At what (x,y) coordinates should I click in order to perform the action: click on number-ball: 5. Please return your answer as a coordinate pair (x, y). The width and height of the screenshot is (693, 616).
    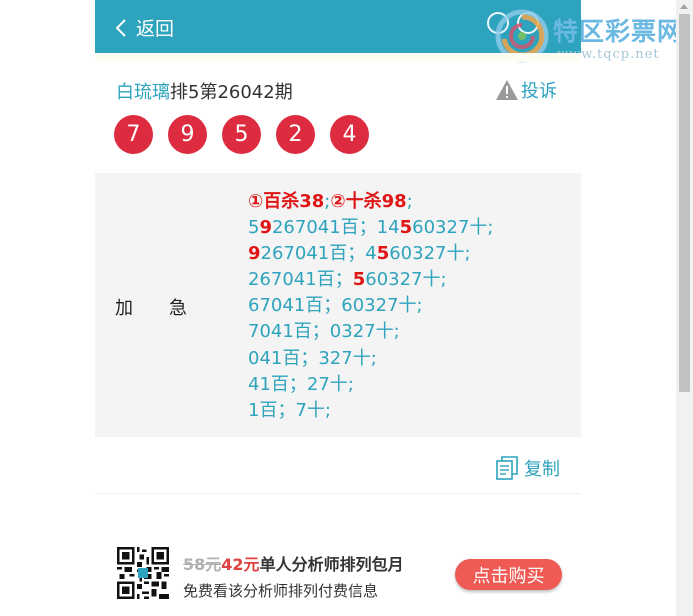
    Looking at the image, I should click on (241, 134).